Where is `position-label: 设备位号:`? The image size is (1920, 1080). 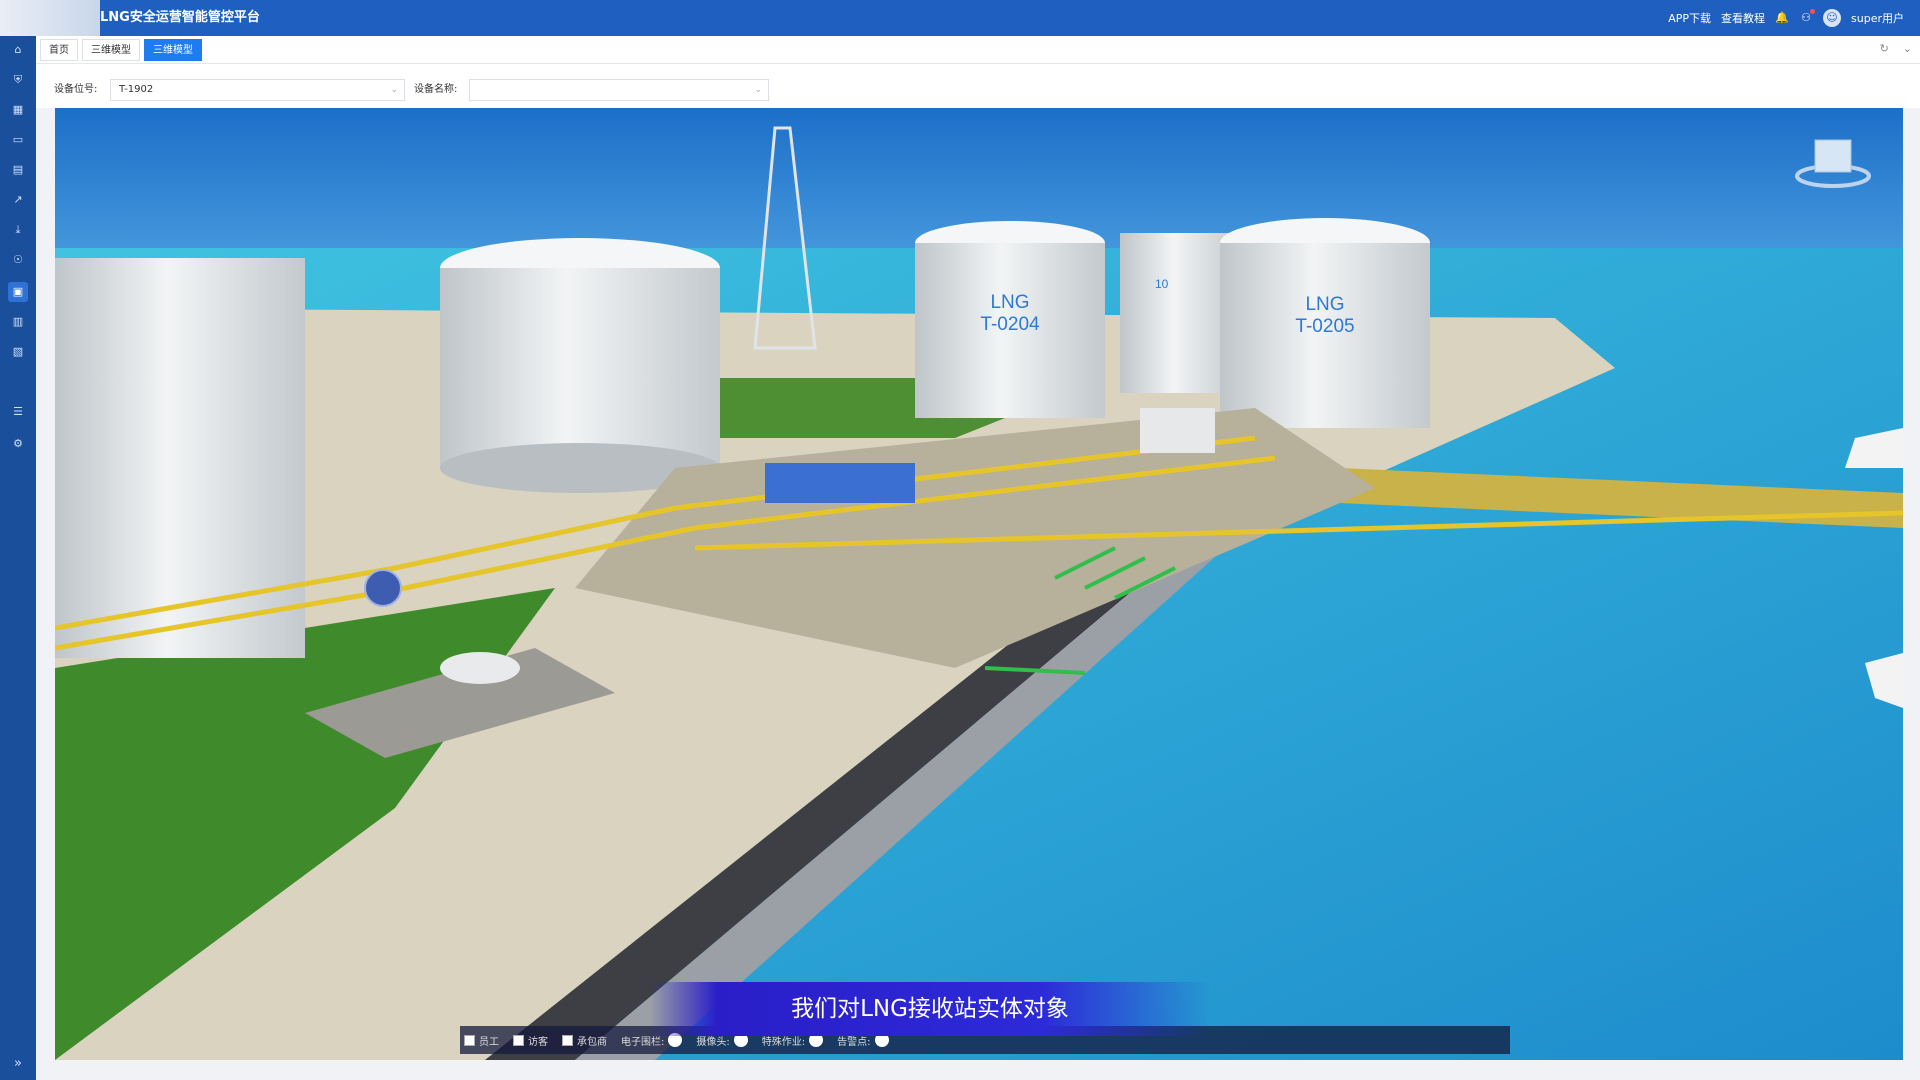
position-label: 设备位号: is located at coordinates (76, 89).